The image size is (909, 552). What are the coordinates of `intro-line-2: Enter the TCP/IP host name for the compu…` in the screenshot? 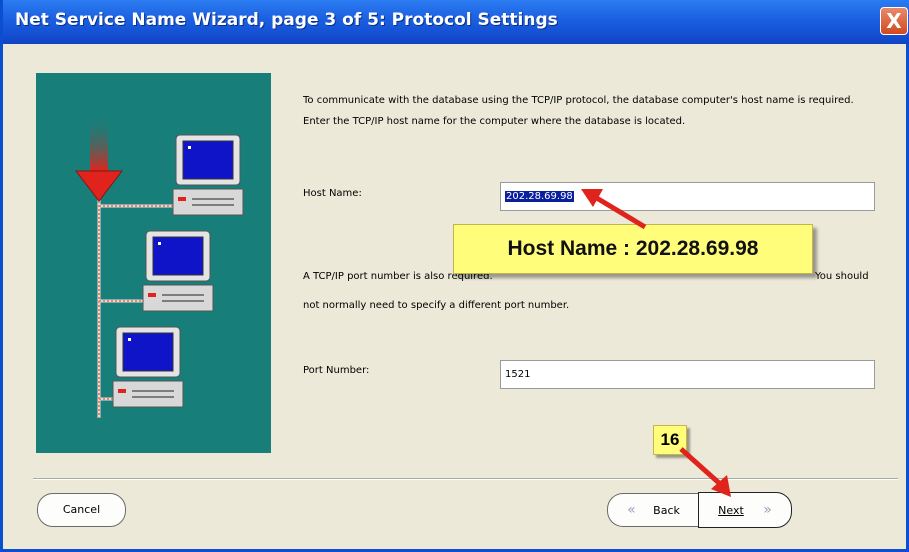 It's located at (494, 121).